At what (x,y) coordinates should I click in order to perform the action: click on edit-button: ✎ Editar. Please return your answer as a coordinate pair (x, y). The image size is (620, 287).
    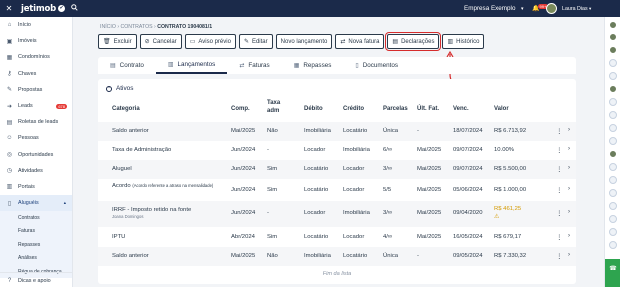
    Looking at the image, I should click on (255, 41).